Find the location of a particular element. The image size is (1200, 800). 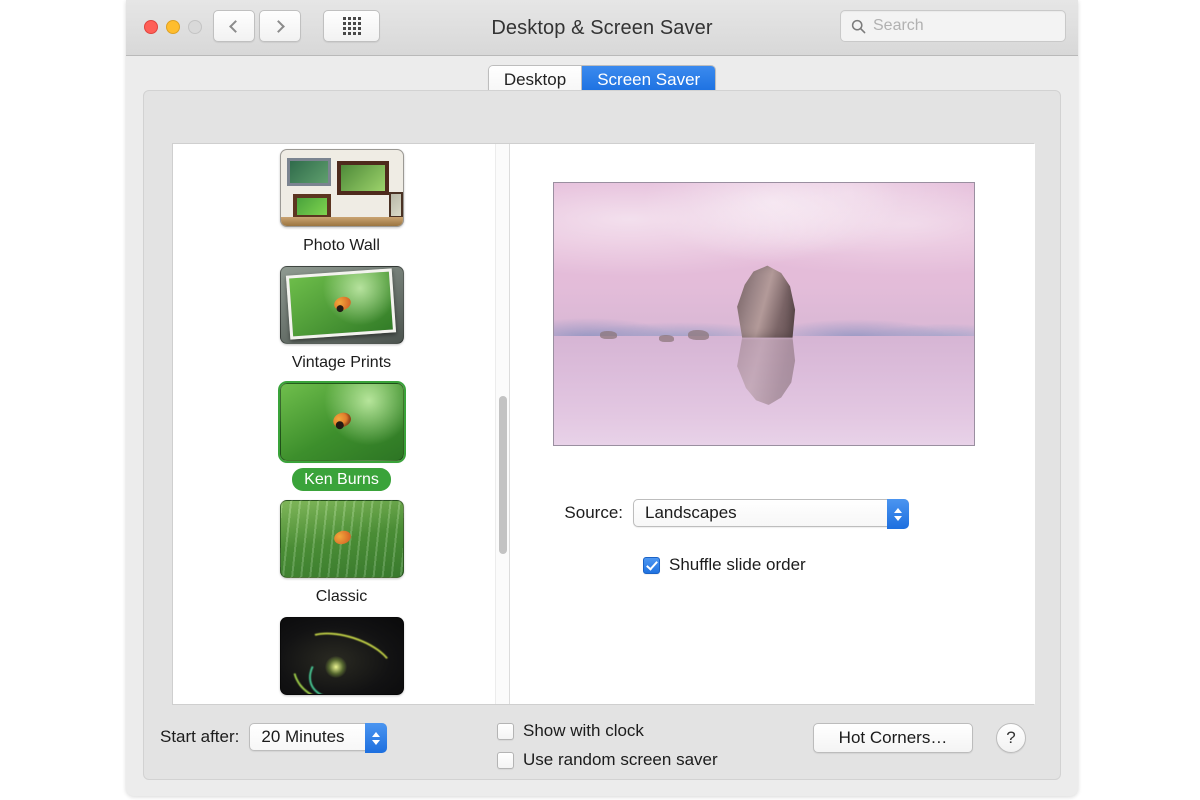

list-item: Flurry is located at coordinates (341, 656).